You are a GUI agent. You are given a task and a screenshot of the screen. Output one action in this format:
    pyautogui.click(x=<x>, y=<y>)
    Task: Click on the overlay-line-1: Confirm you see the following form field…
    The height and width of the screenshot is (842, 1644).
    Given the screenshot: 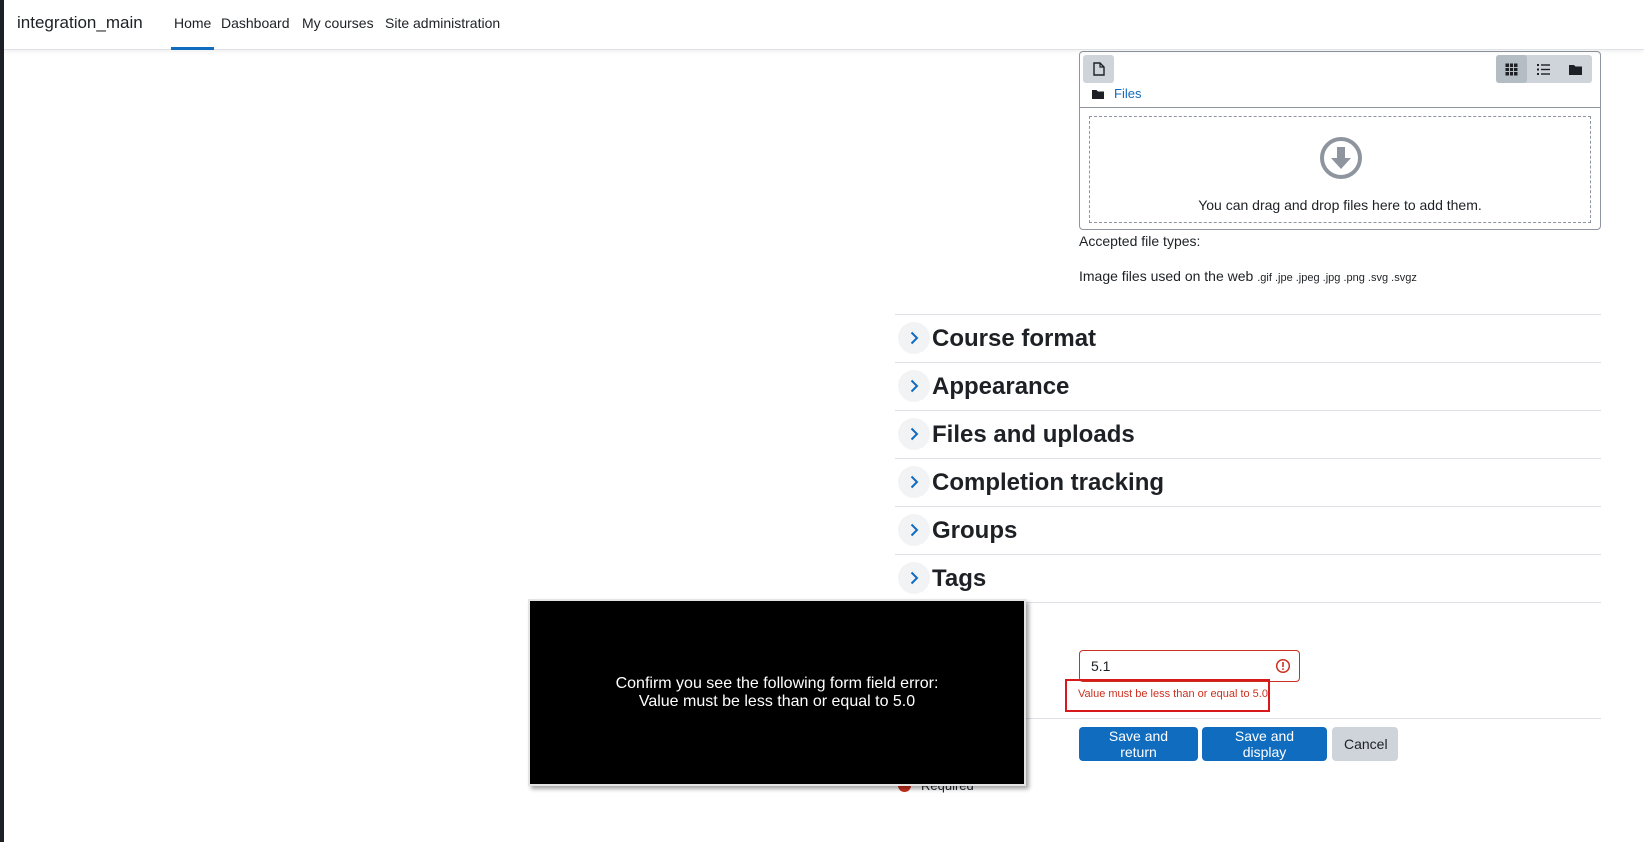 What is the action you would take?
    pyautogui.click(x=777, y=683)
    